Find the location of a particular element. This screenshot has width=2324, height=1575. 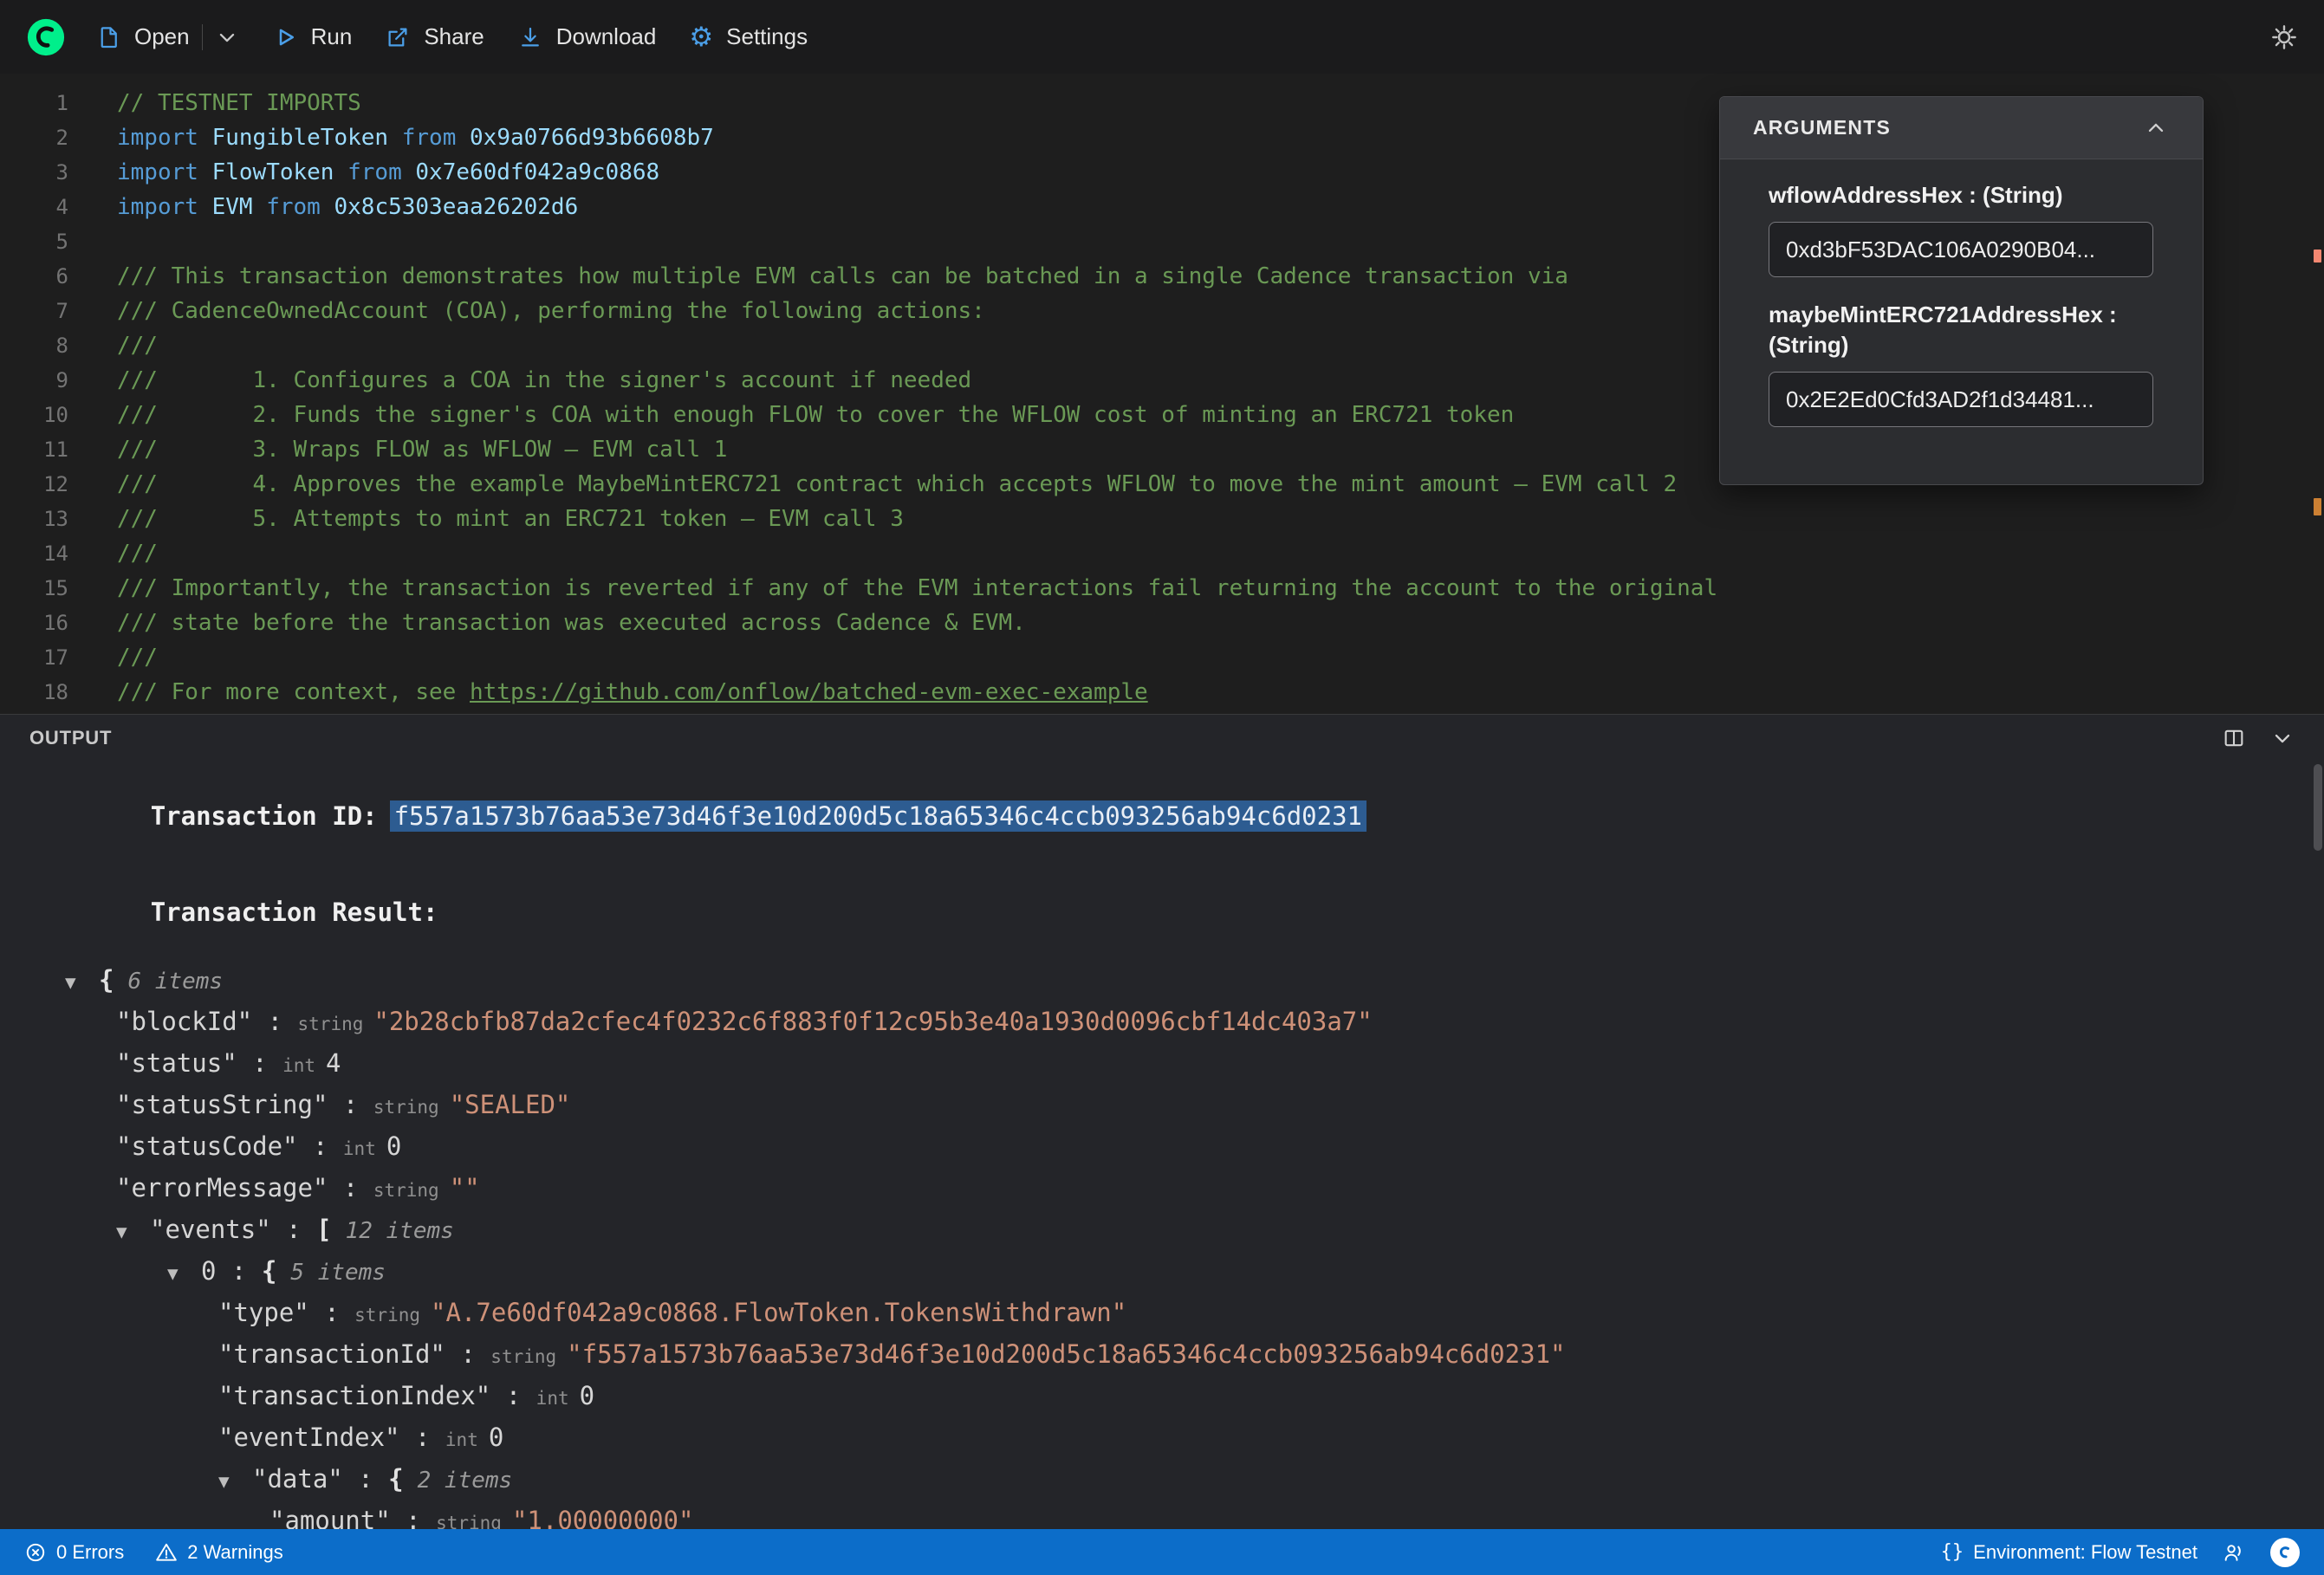

json-token-str: "SEALED" is located at coordinates (510, 1105).